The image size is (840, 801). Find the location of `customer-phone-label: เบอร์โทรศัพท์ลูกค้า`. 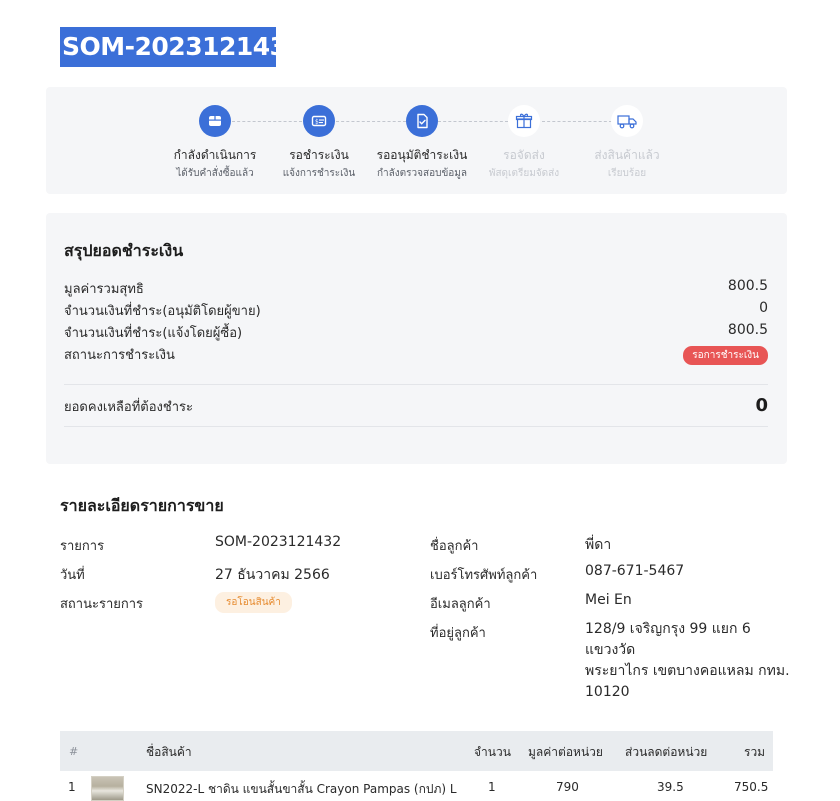

customer-phone-label: เบอร์โทรศัพท์ลูกค้า is located at coordinates (484, 575).